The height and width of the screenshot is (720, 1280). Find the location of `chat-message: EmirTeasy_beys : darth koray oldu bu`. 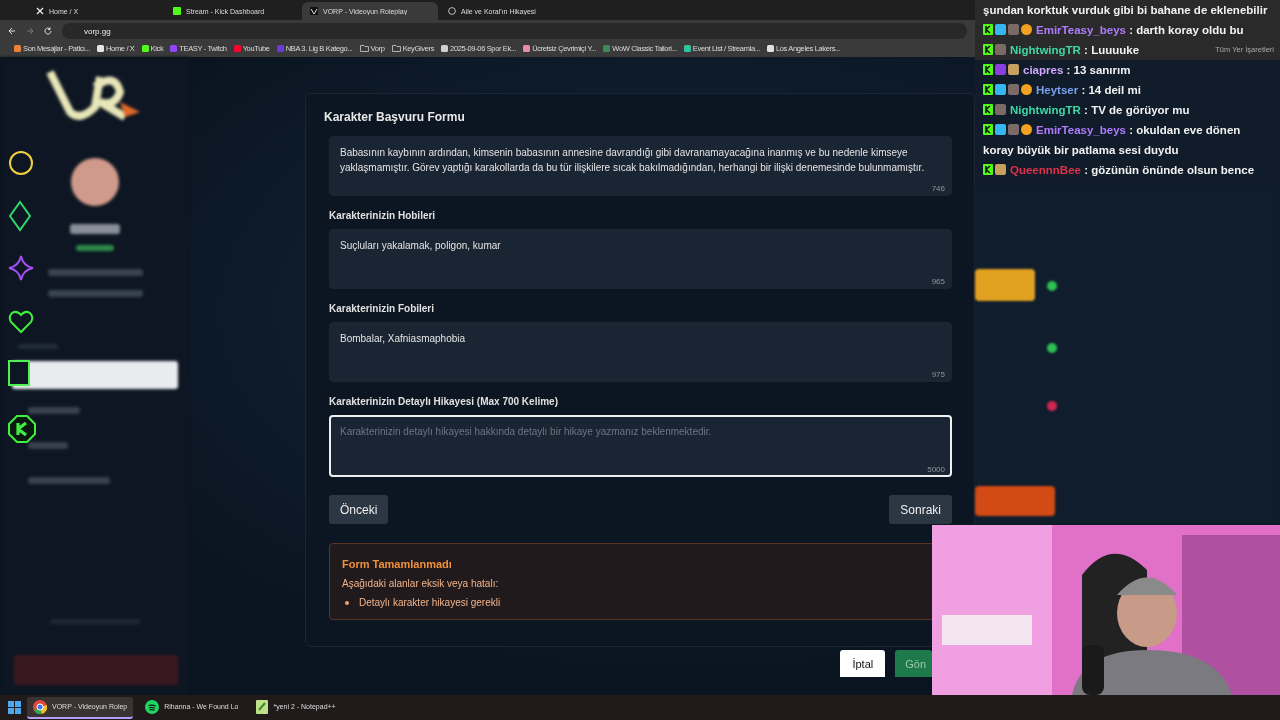

chat-message: EmirTeasy_beys : darth koray oldu bu is located at coordinates (1113, 30).